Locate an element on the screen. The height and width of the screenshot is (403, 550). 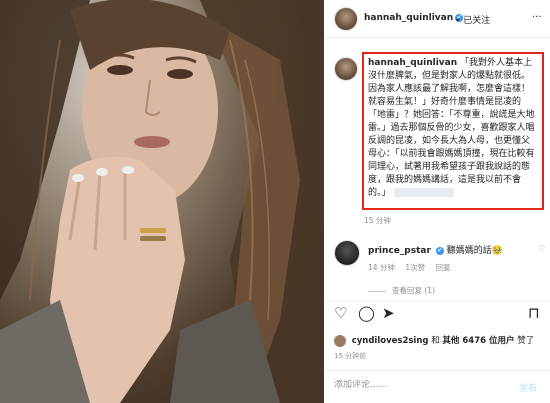
liker-avatar is located at coordinates (340, 340).